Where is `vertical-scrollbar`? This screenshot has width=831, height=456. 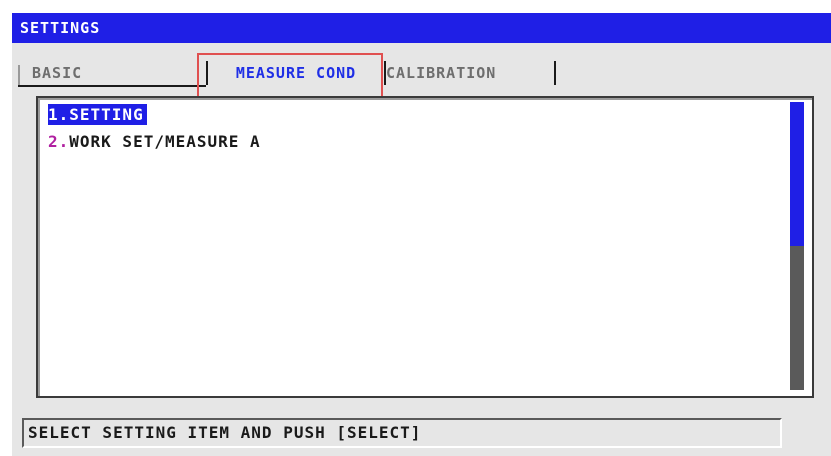
vertical-scrollbar is located at coordinates (797, 246).